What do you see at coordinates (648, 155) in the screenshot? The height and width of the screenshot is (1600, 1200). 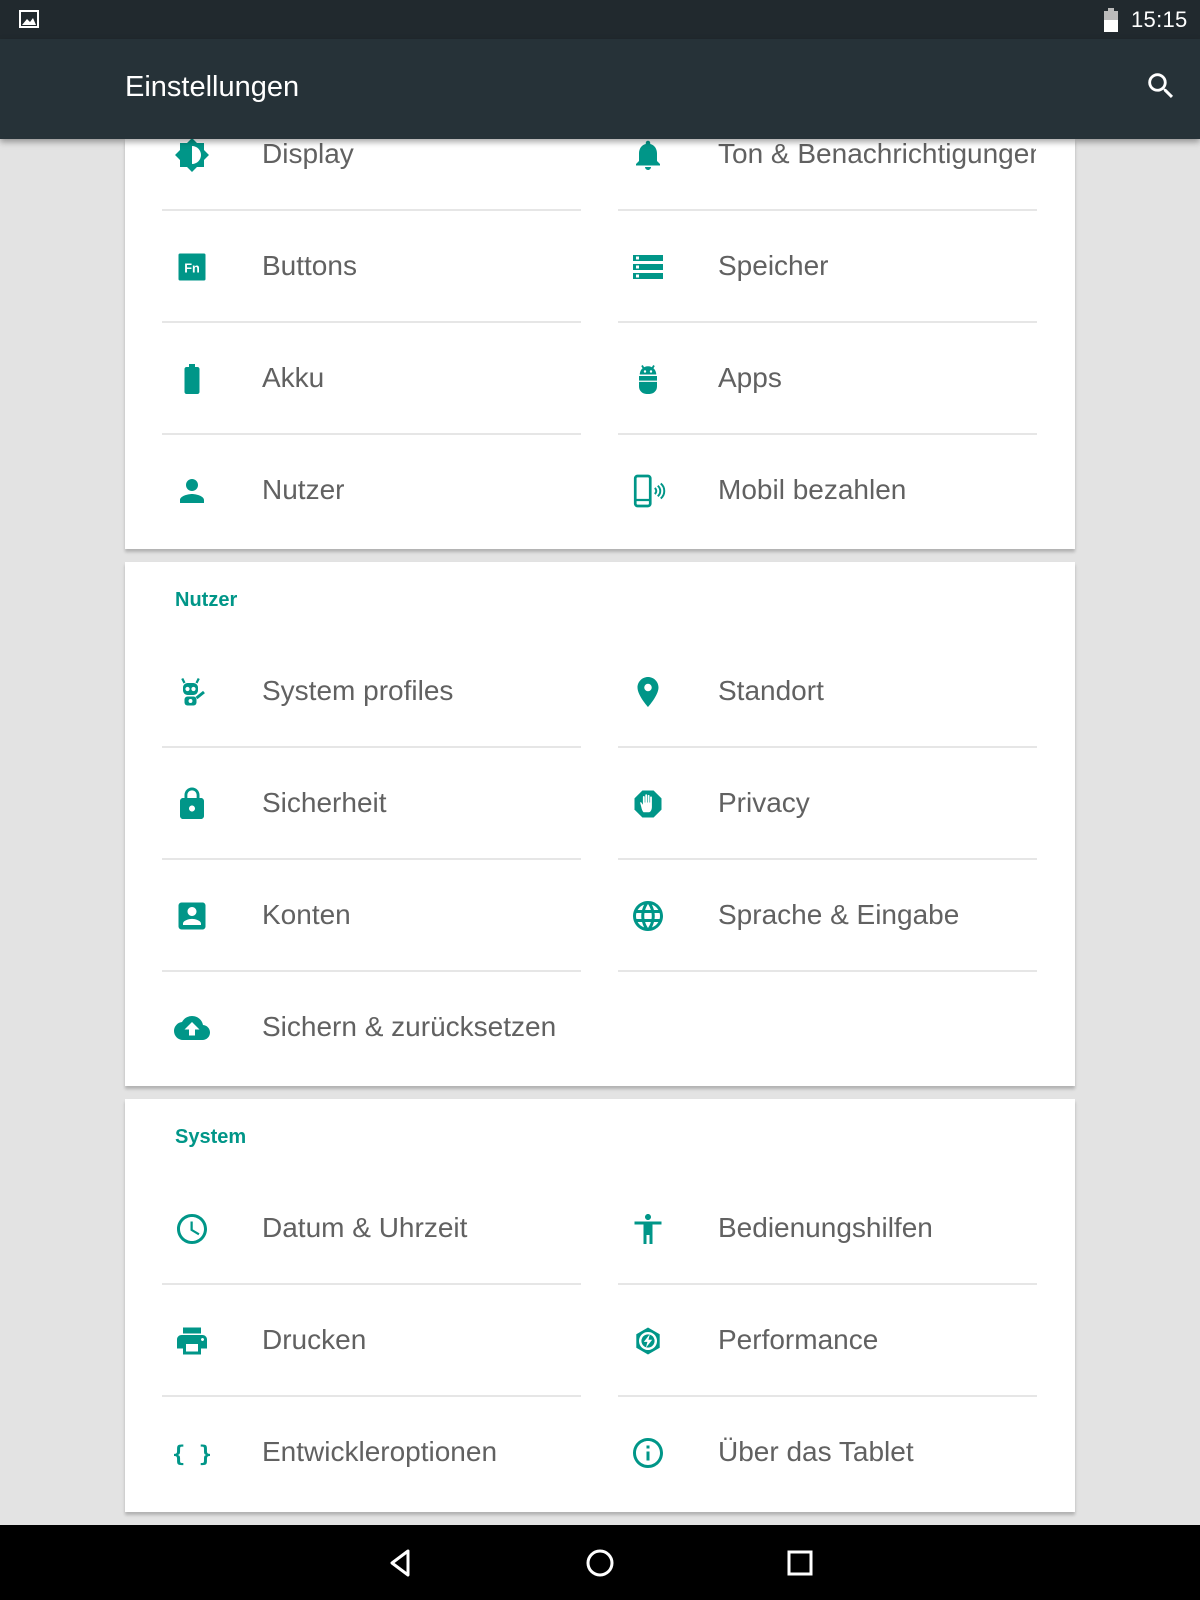 I see `bell-icon` at bounding box center [648, 155].